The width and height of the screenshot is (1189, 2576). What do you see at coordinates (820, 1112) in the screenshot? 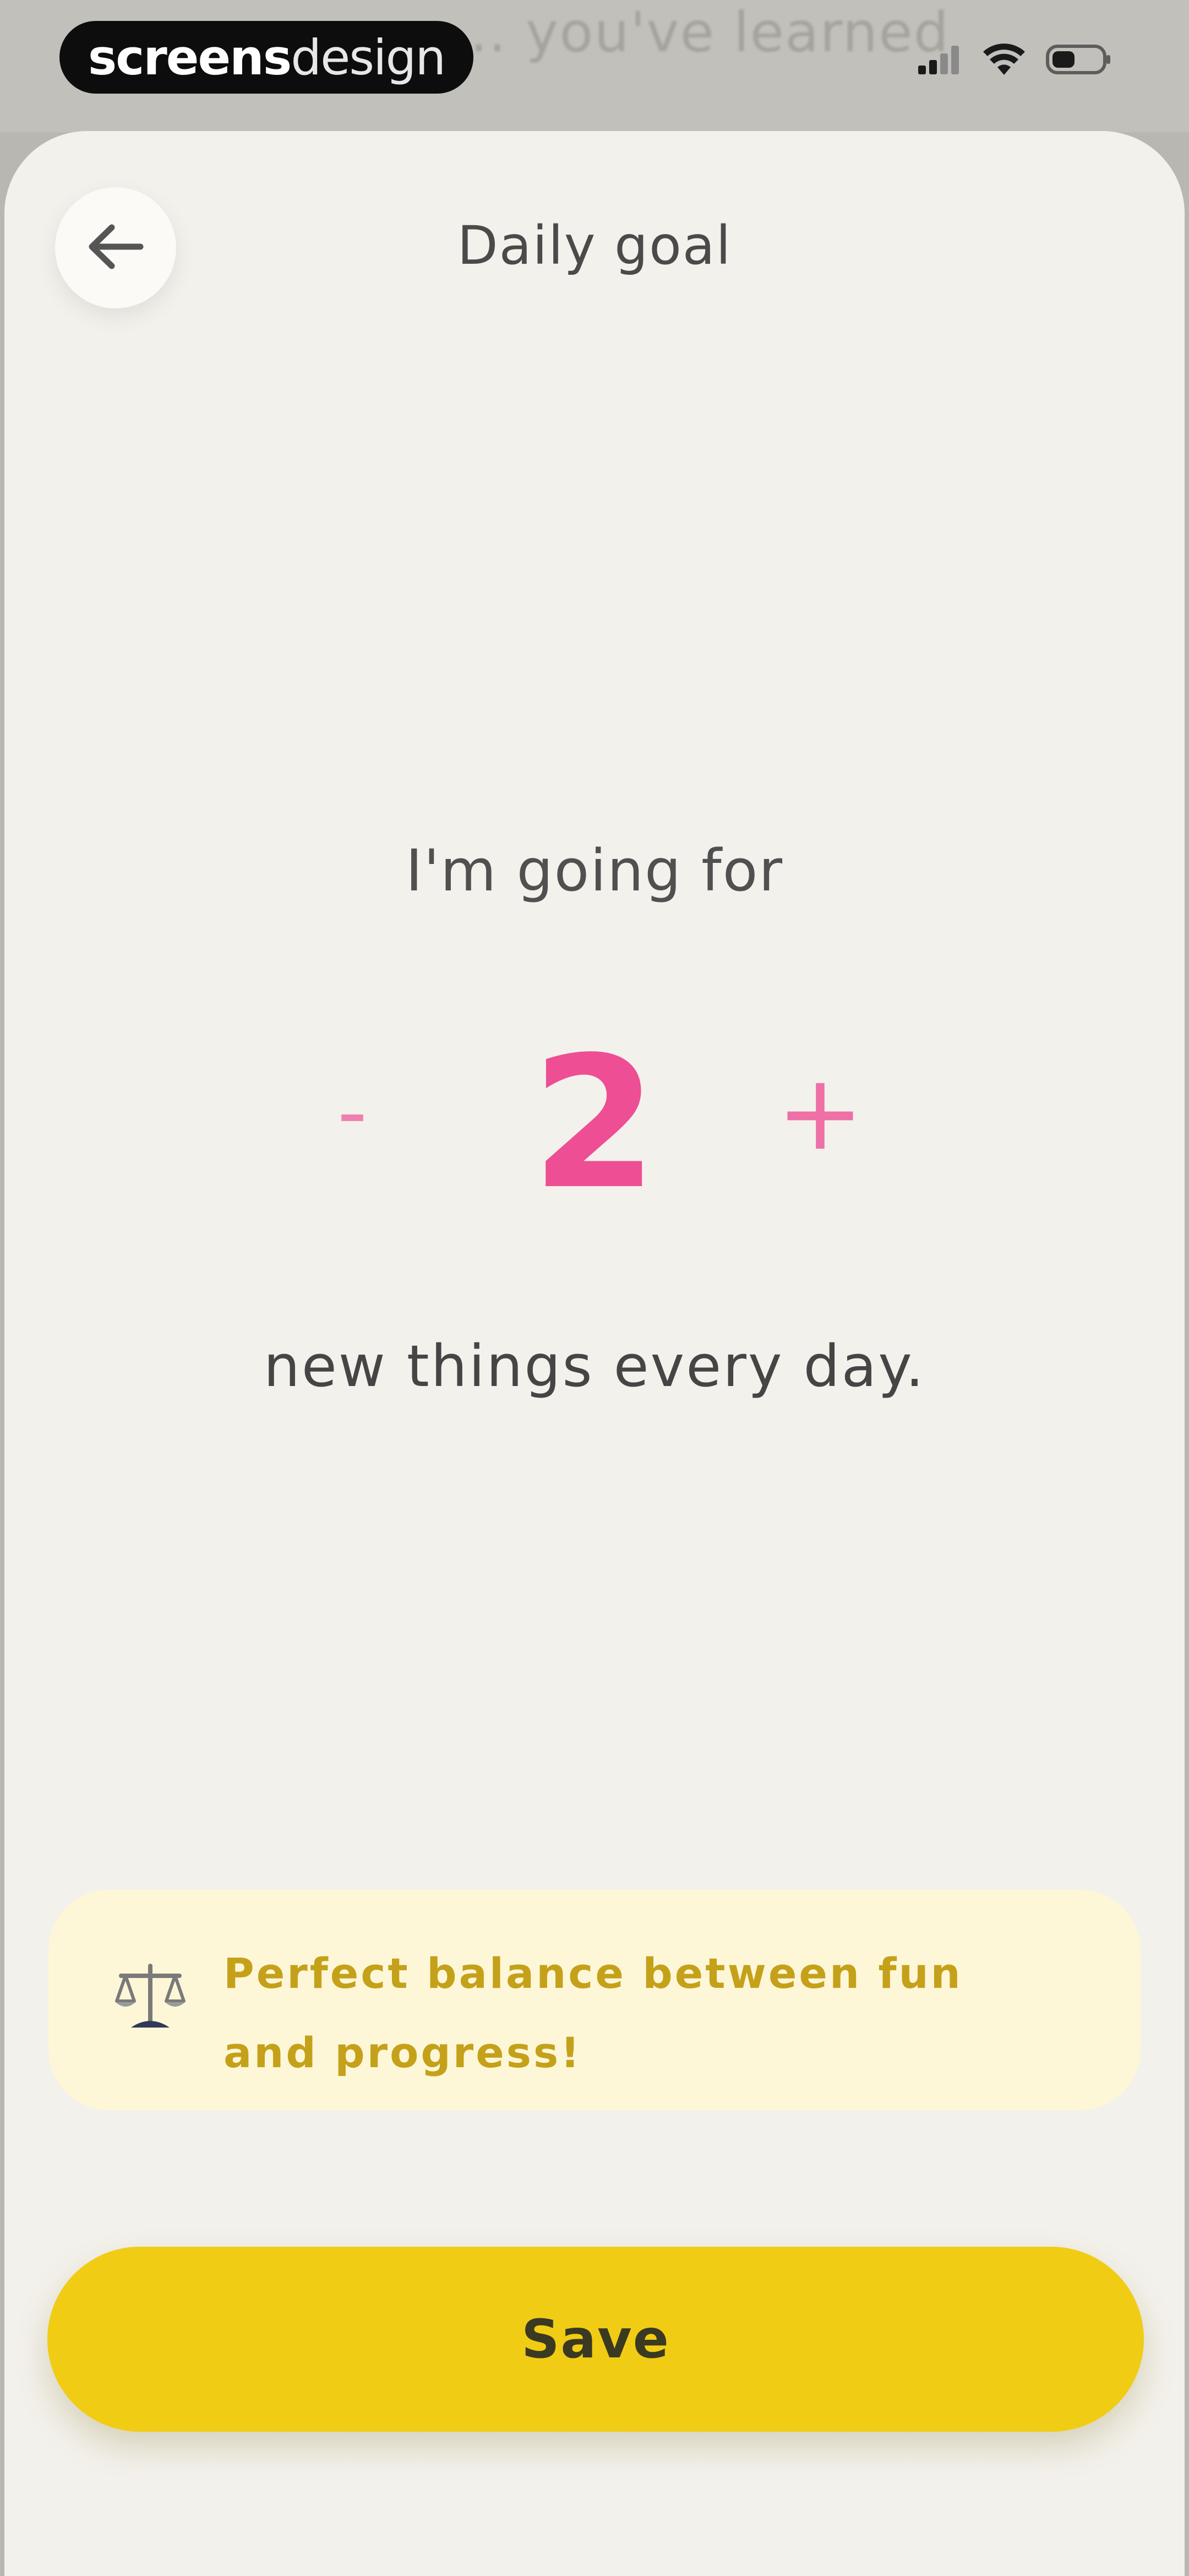
I see `increment-button: +` at bounding box center [820, 1112].